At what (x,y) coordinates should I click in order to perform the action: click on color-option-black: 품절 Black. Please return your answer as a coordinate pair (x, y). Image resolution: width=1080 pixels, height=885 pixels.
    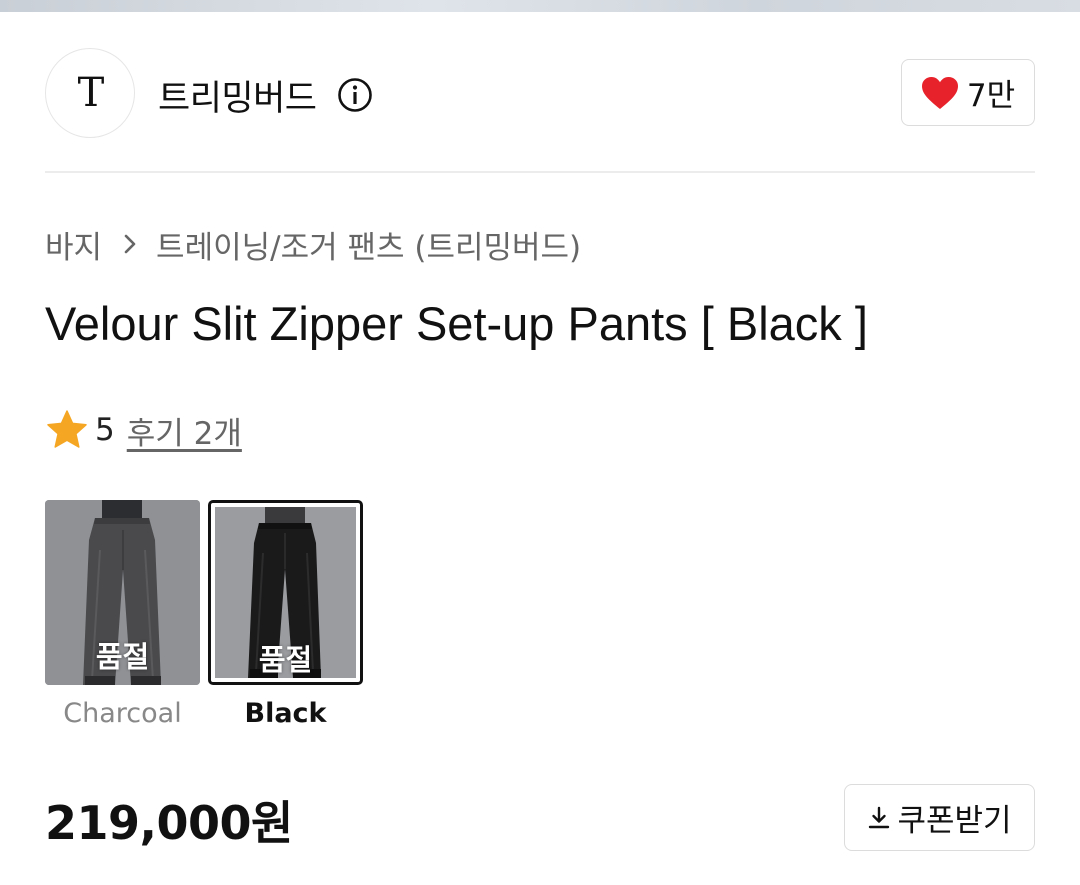
    Looking at the image, I should click on (285, 616).